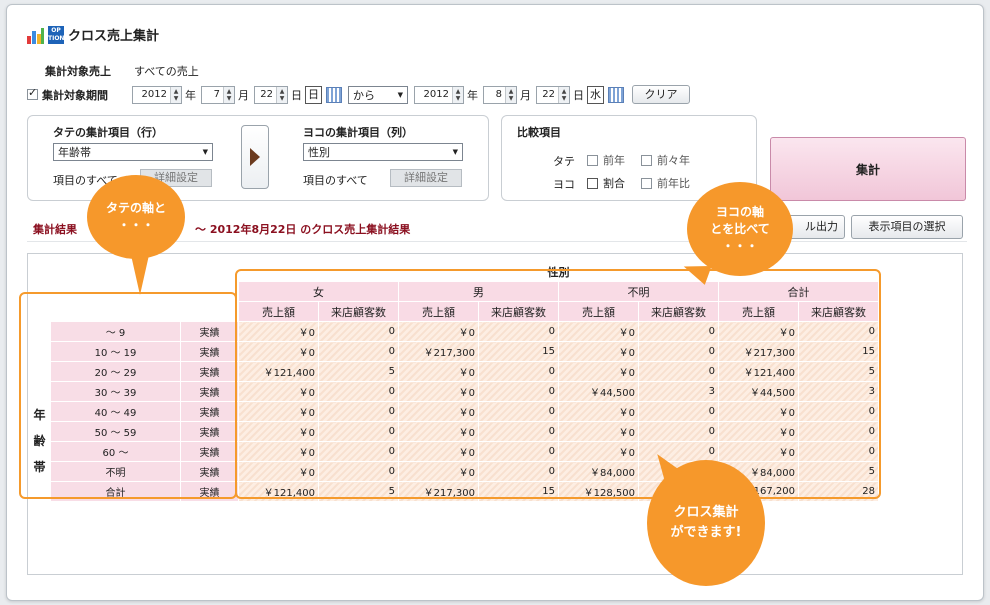 The image size is (990, 605). Describe the element at coordinates (78, 71) in the screenshot. I see `target-sales-label: 集計対象売上` at that location.